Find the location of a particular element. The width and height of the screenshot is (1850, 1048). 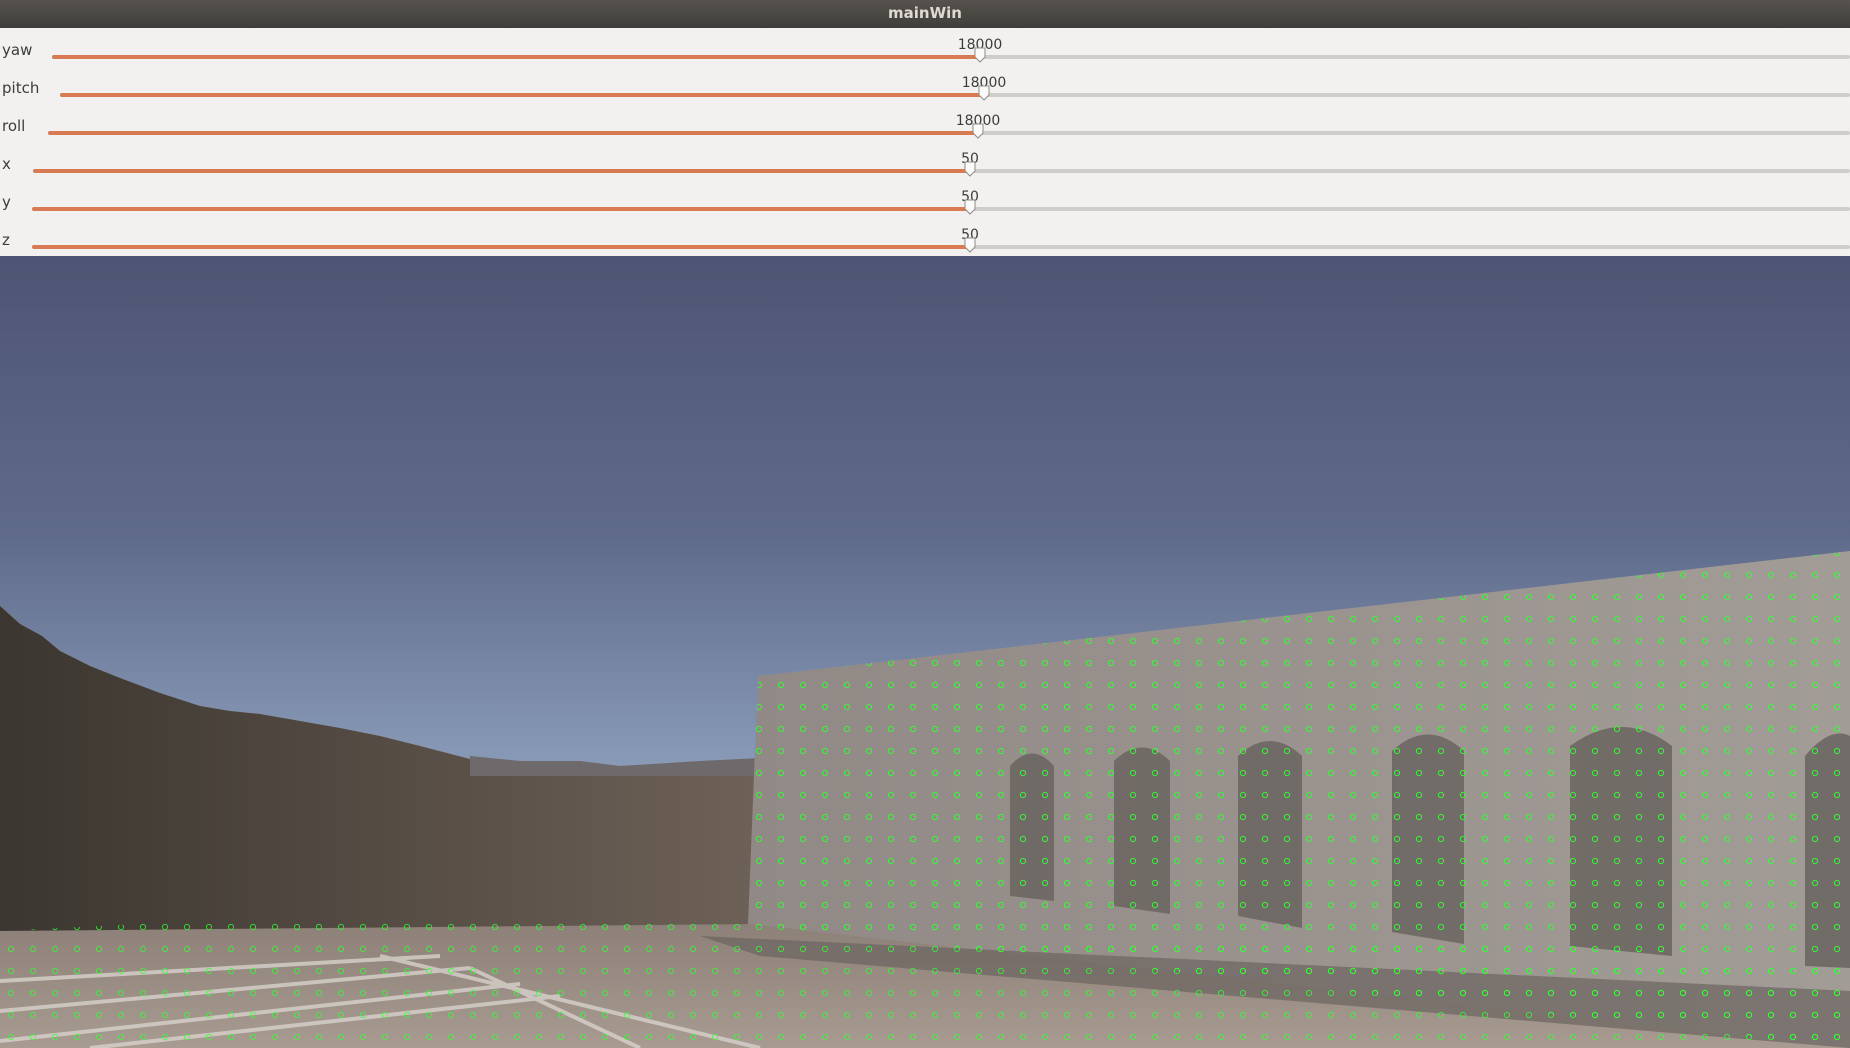

slider-row-pitch: pitch 18000 is located at coordinates (925, 89).